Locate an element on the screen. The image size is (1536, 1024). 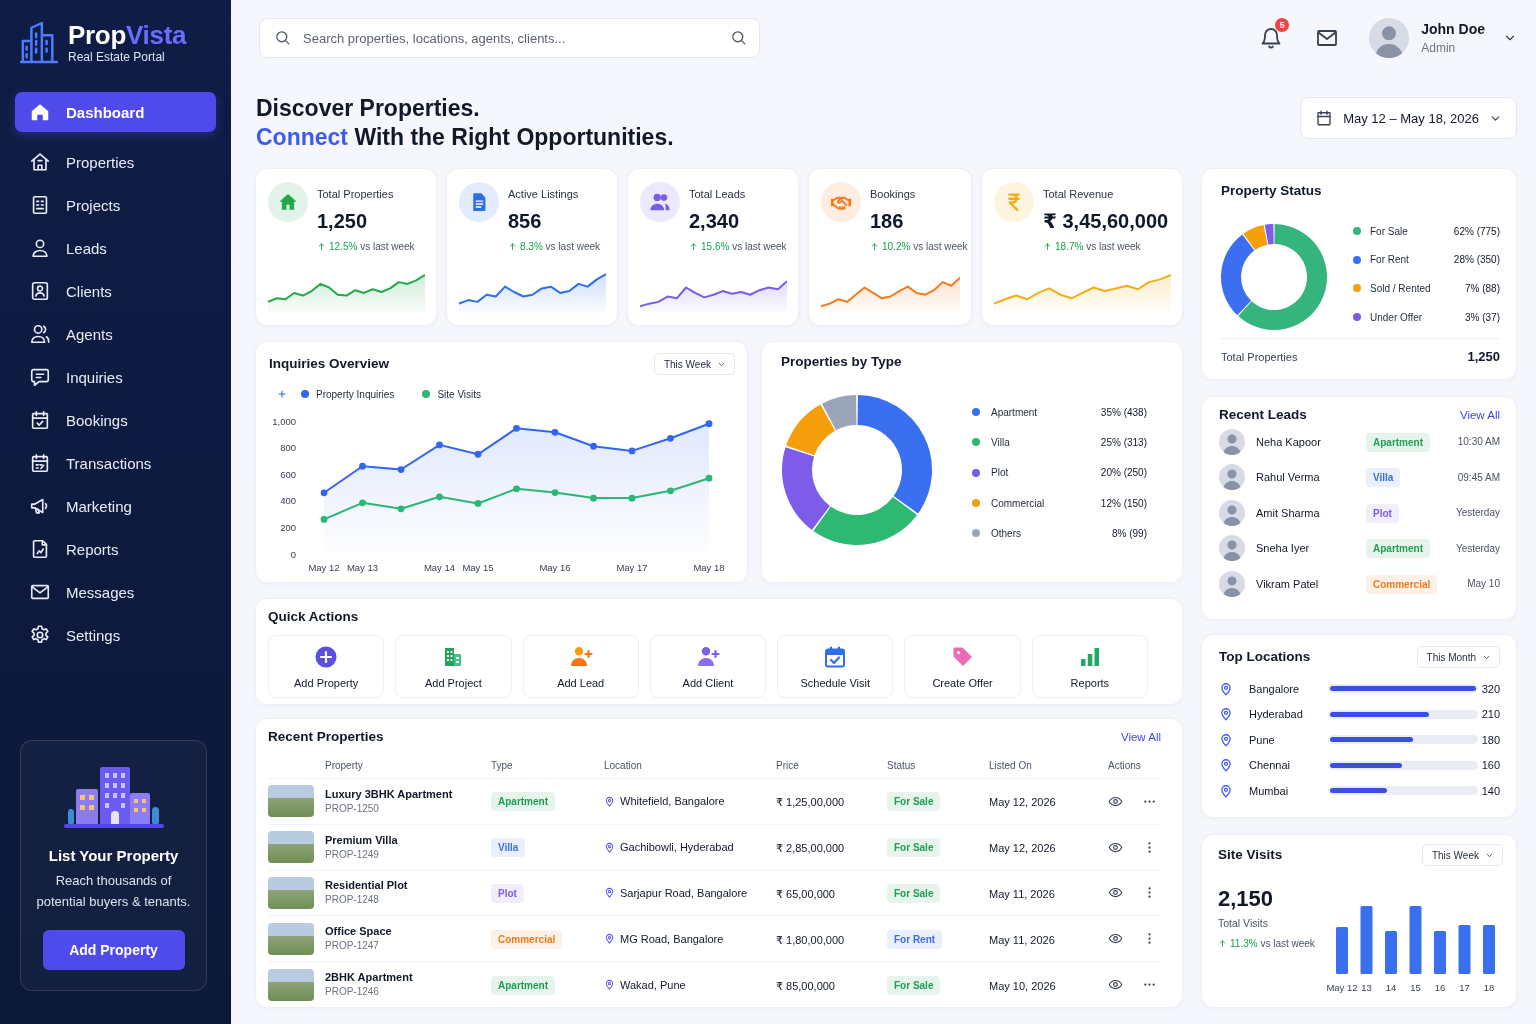
stat-value: 1,250 is located at coordinates (343, 221).